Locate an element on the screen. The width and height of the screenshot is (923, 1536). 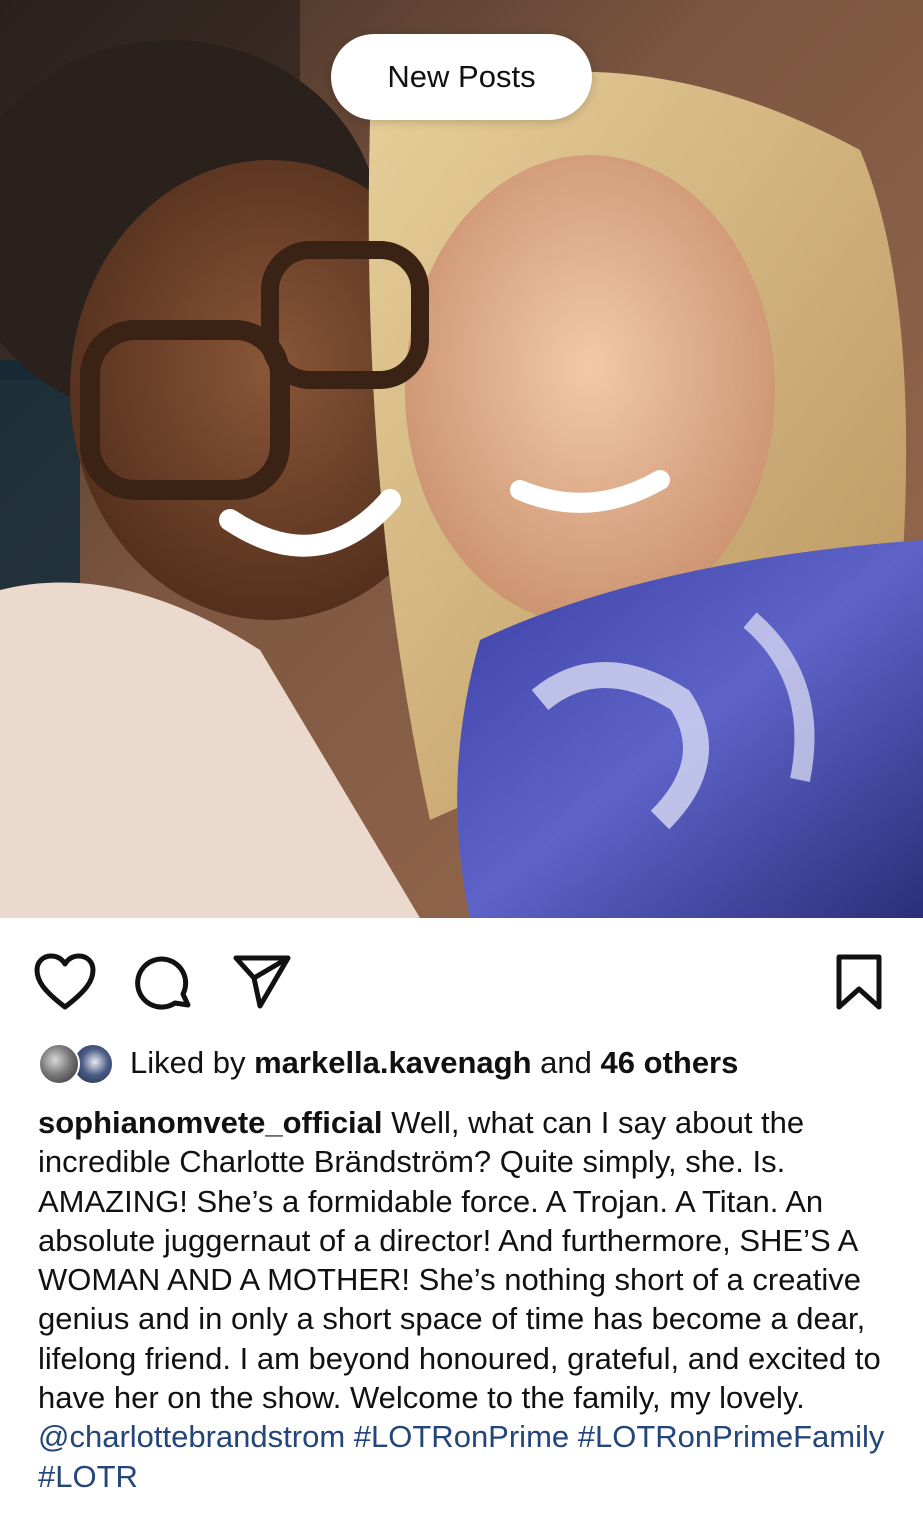
likes-summary: Liked by markella.kavenagh and 46 others is located at coordinates (388, 1063).